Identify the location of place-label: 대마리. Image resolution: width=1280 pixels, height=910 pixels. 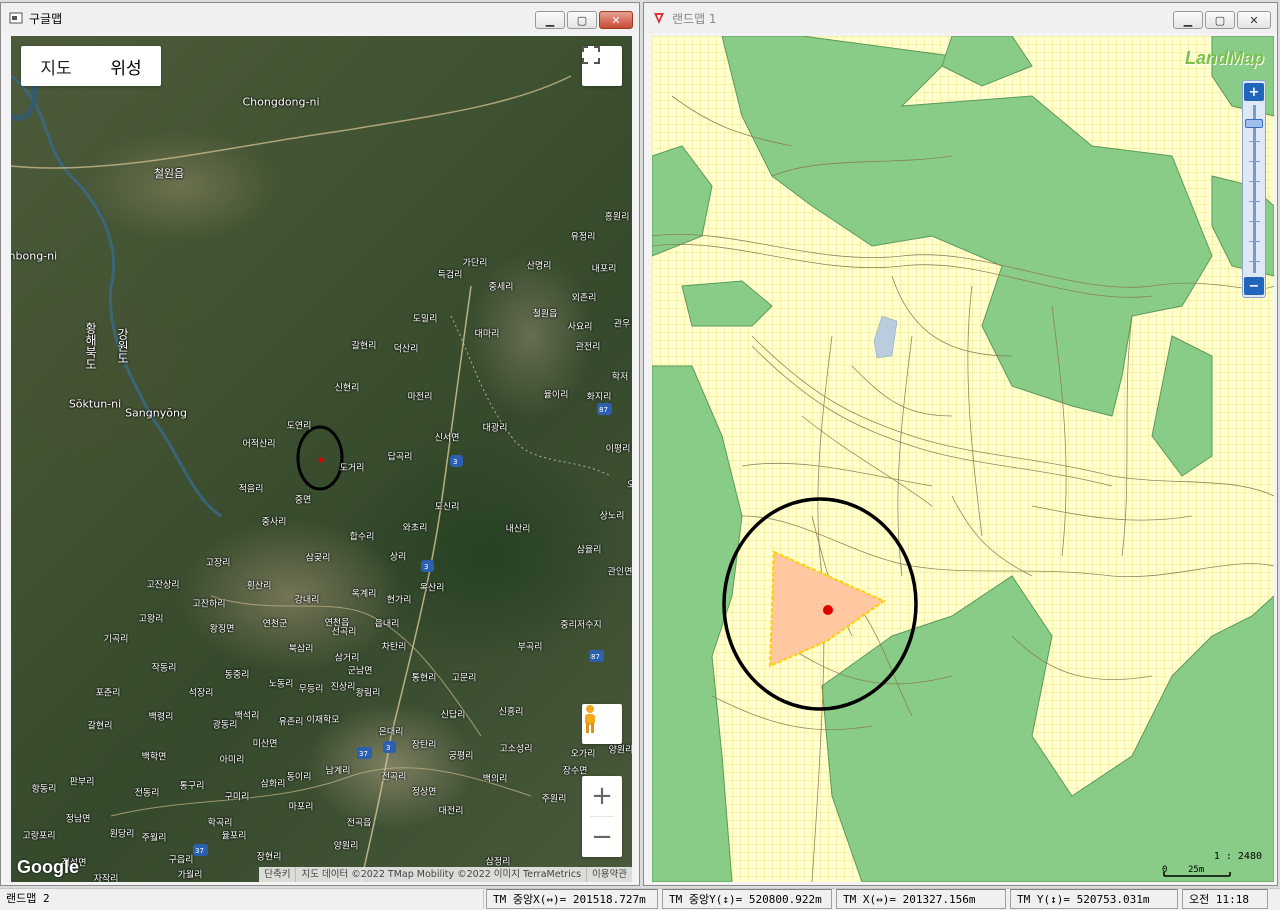
(487, 334).